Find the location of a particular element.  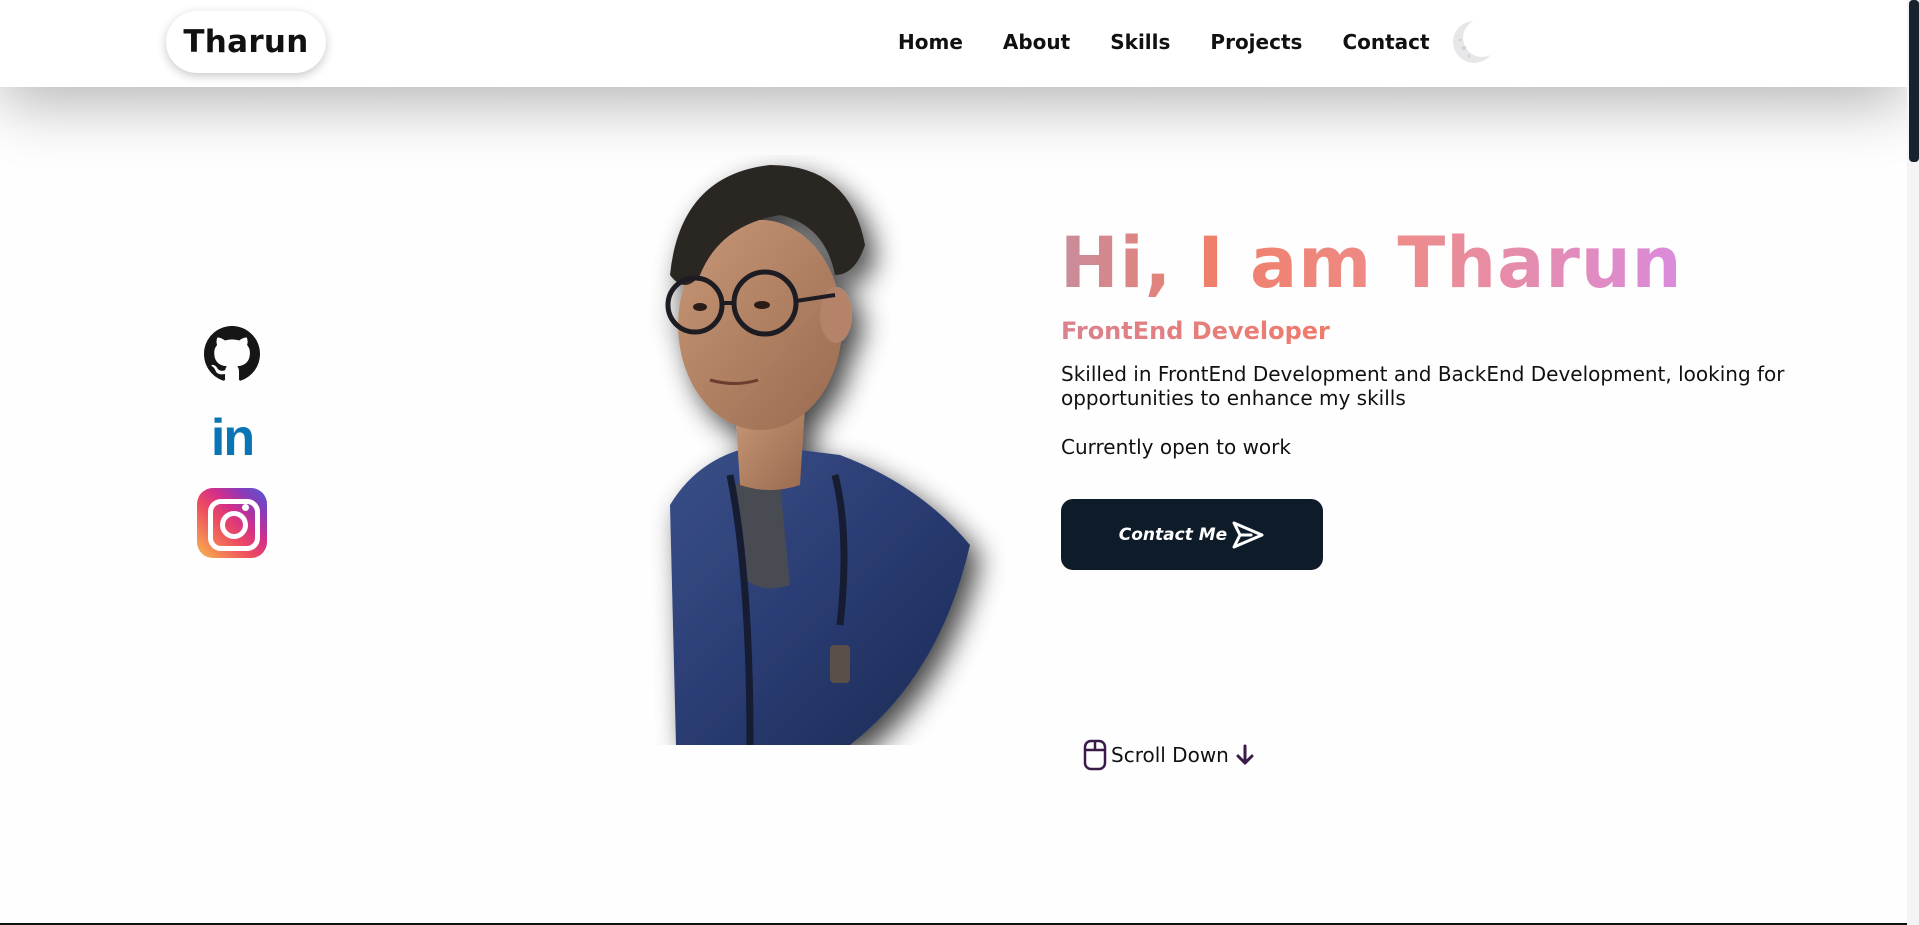

scroll-down-link: Scroll Down is located at coordinates (1169, 755).